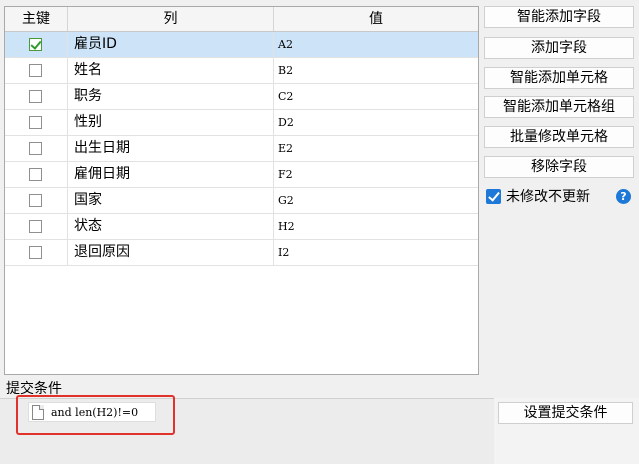  What do you see at coordinates (376, 19) in the screenshot?
I see `header-value: 值` at bounding box center [376, 19].